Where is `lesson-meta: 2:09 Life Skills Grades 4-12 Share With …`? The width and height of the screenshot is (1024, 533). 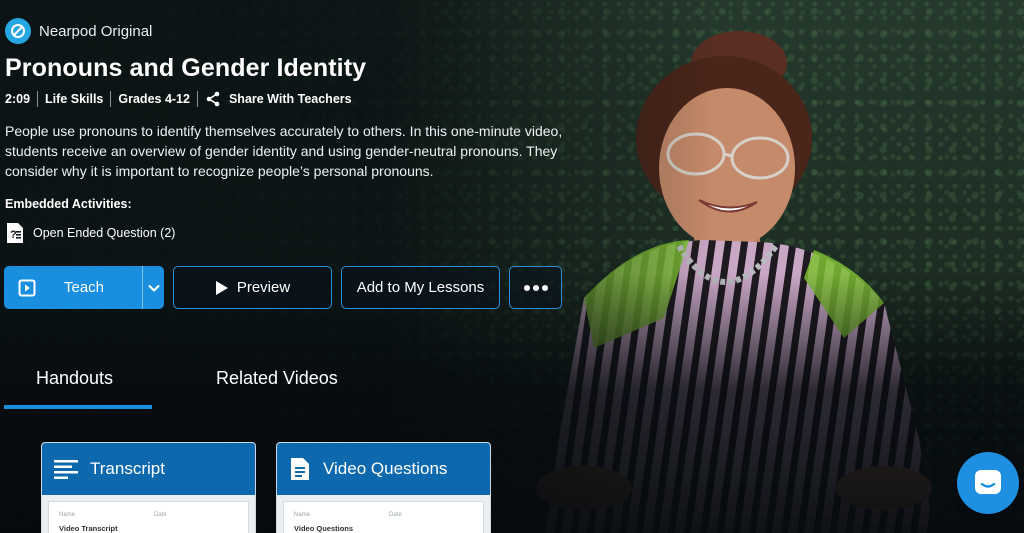 lesson-meta: 2:09 Life Skills Grades 4-12 Share With … is located at coordinates (178, 99).